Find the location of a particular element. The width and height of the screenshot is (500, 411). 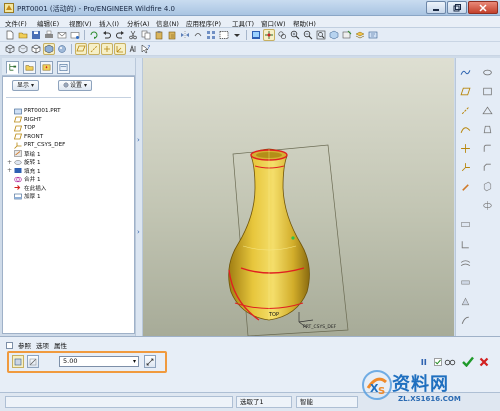

shell-tool is located at coordinates (487, 91).